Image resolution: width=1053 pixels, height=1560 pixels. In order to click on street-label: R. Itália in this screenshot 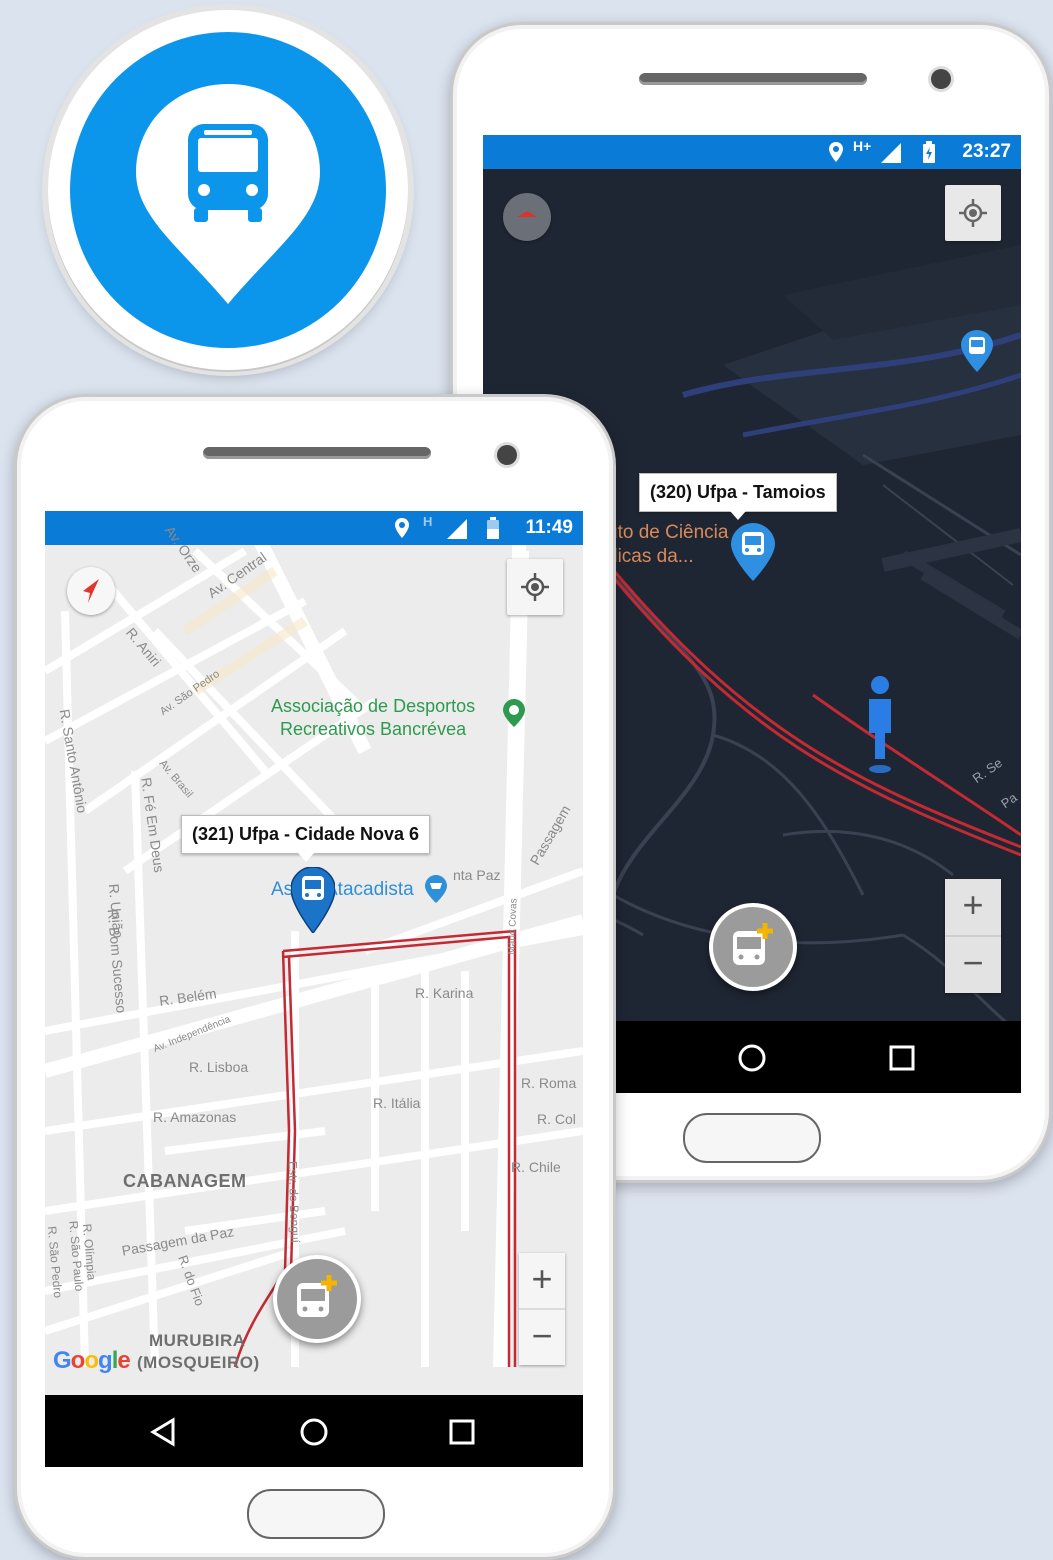, I will do `click(397, 1103)`.